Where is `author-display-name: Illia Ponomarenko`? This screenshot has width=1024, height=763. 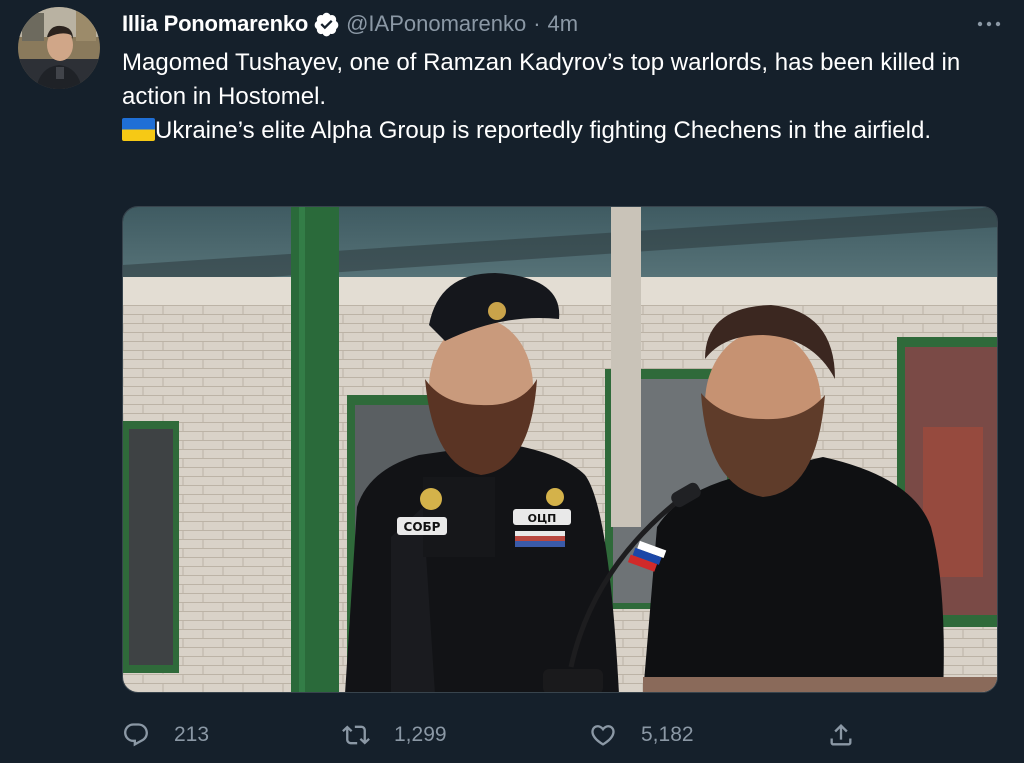 author-display-name: Illia Ponomarenko is located at coordinates (215, 24).